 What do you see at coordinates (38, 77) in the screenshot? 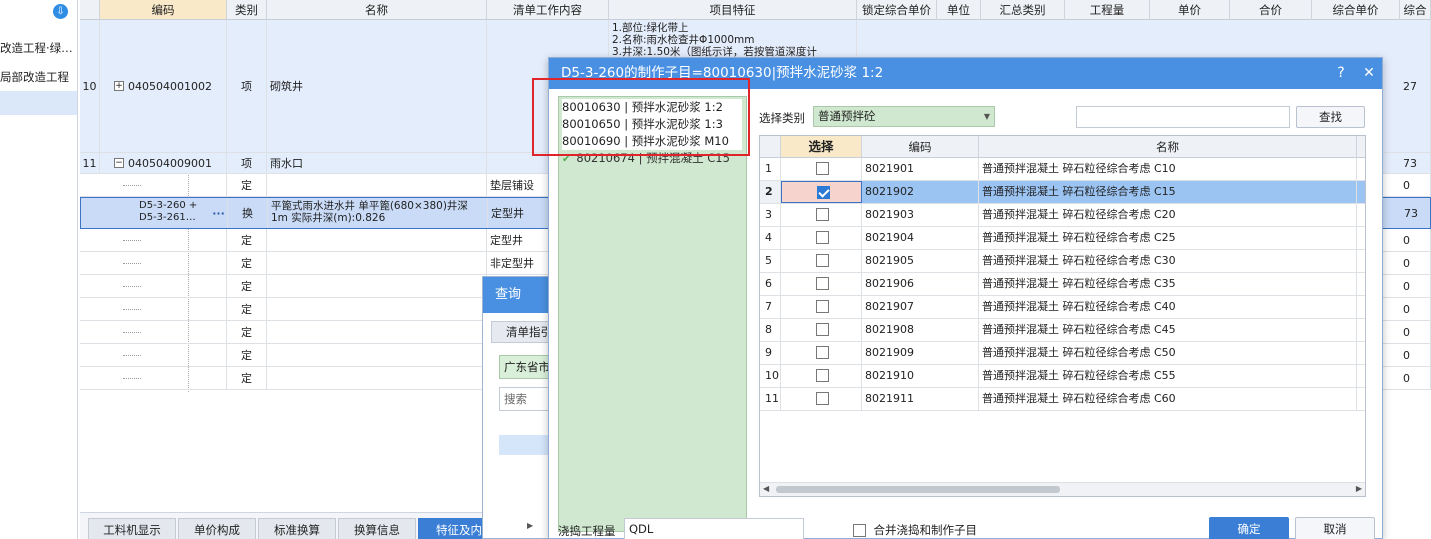
I see `nav-item-partial: 局部改造工程` at bounding box center [38, 77].